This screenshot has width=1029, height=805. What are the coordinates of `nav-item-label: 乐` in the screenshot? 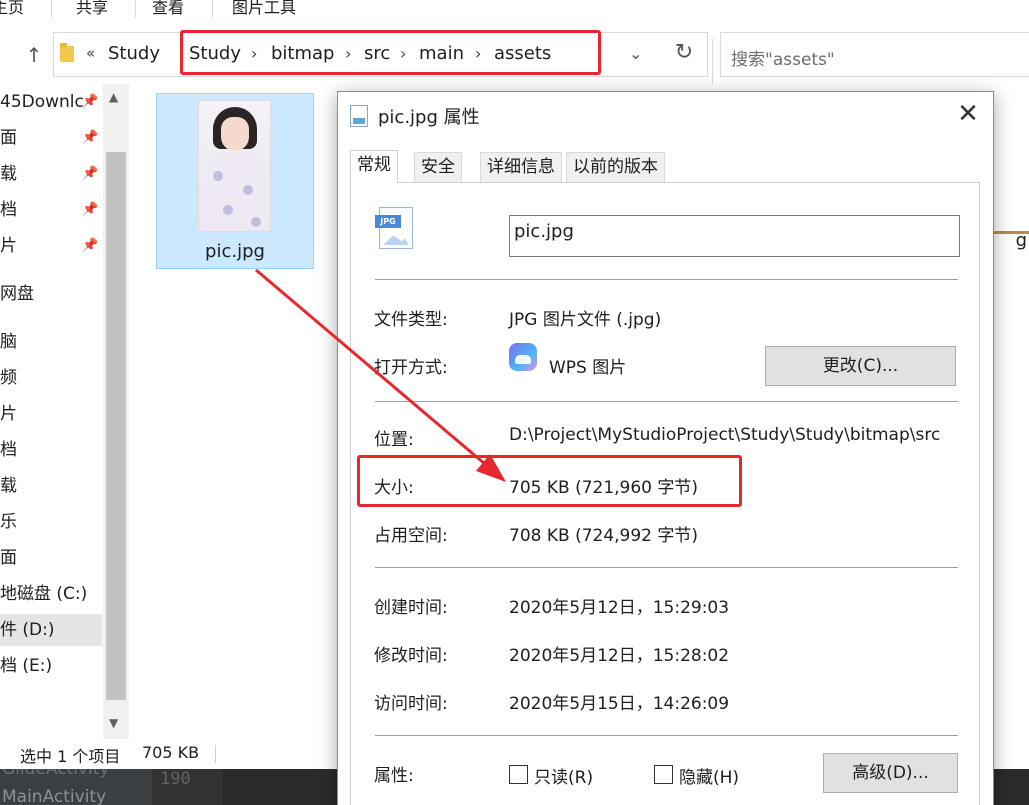 It's located at (8, 522).